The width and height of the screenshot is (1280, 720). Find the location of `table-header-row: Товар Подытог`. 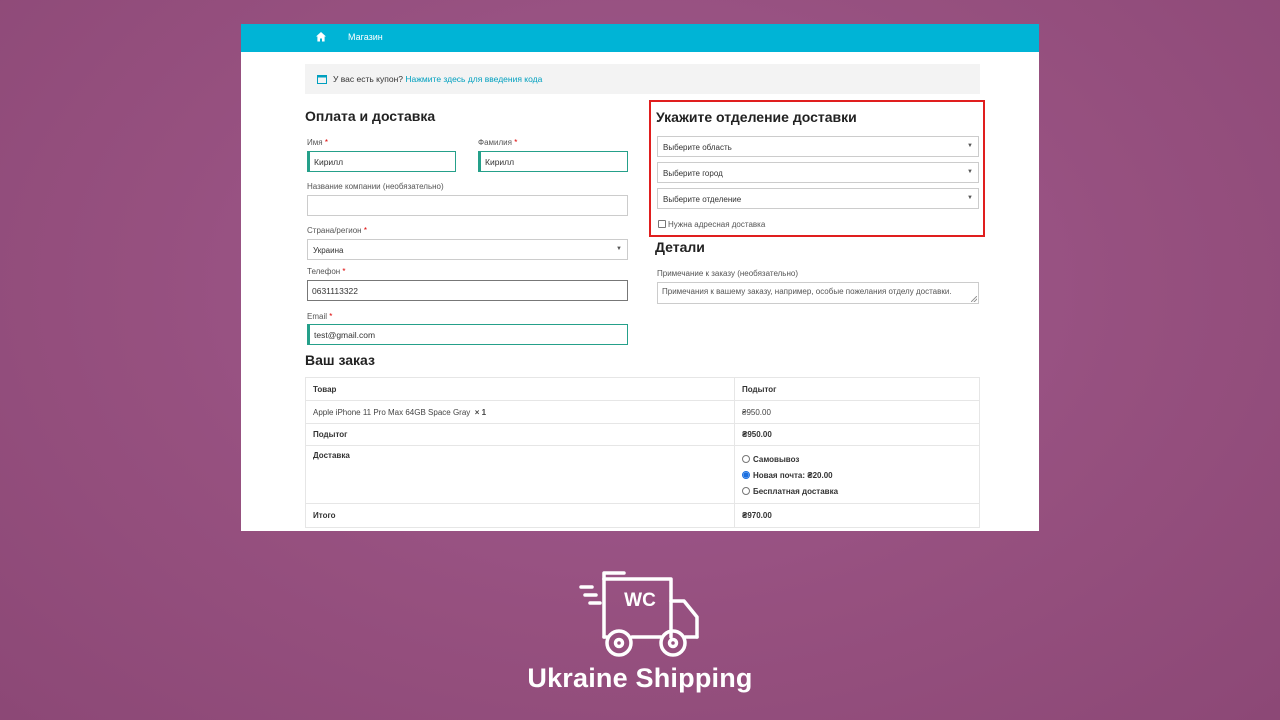

table-header-row: Товар Подытог is located at coordinates (642, 389).